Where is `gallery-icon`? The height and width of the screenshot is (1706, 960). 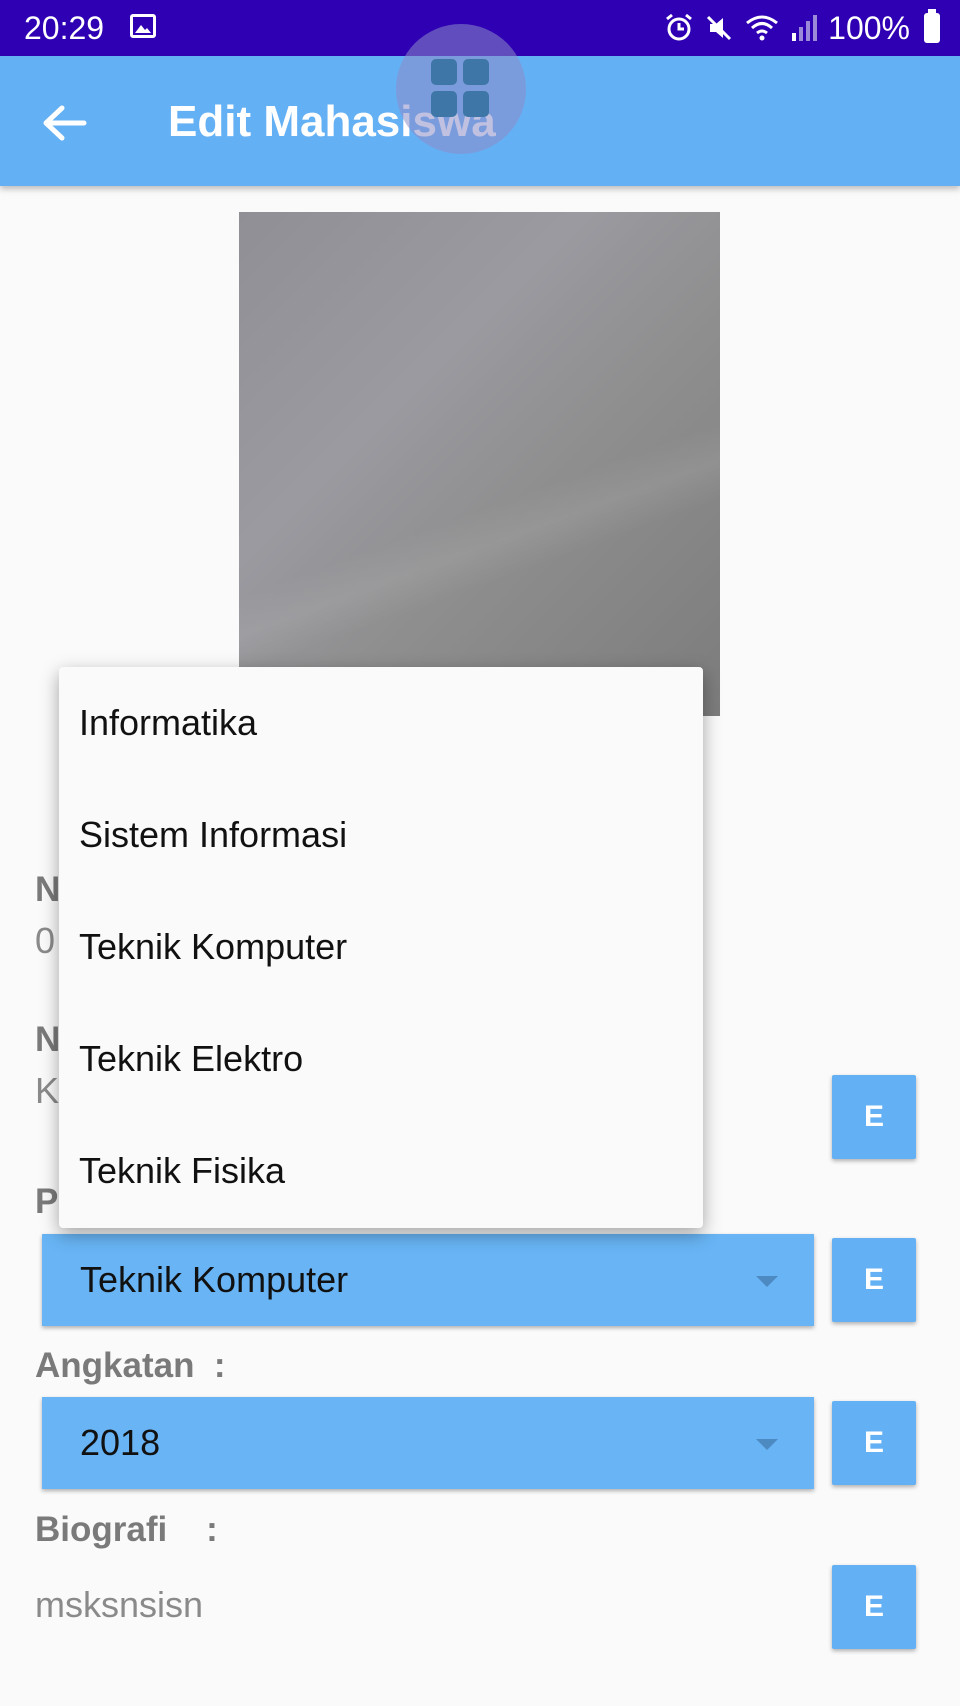
gallery-icon is located at coordinates (143, 26).